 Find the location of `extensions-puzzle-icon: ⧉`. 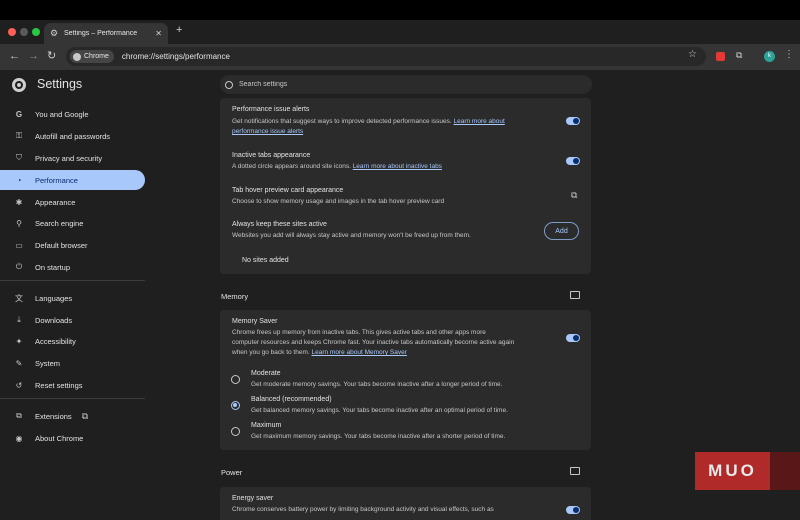

extensions-puzzle-icon: ⧉ is located at coordinates (739, 55).